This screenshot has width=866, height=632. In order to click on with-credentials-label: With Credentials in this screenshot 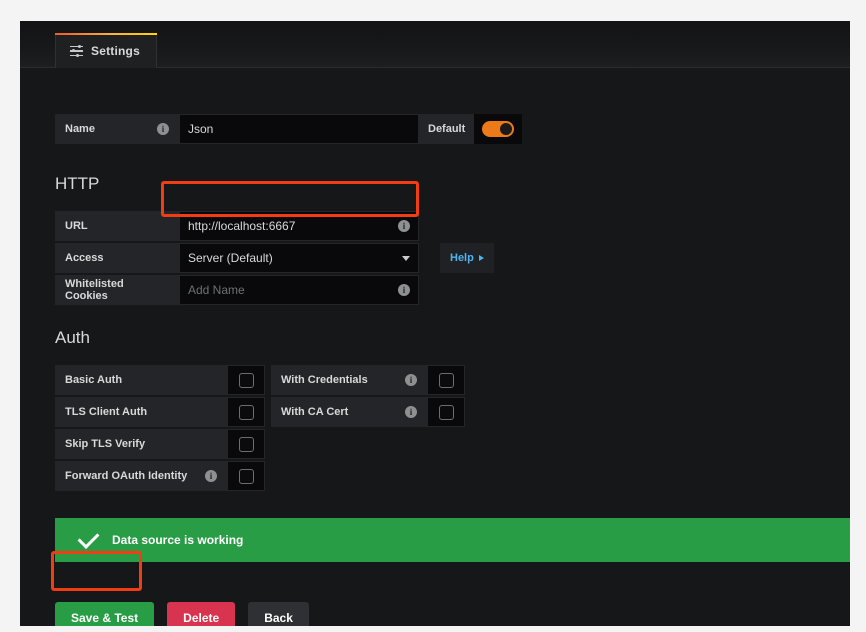, I will do `click(324, 380)`.